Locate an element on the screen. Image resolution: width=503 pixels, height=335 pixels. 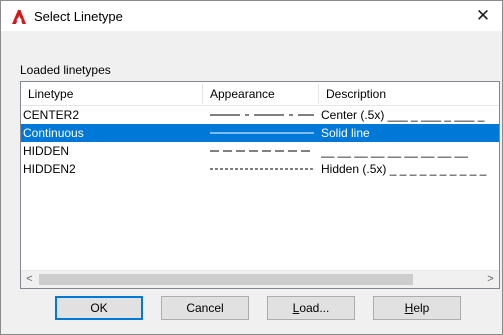
linetype-description: Solid line is located at coordinates (345, 133).